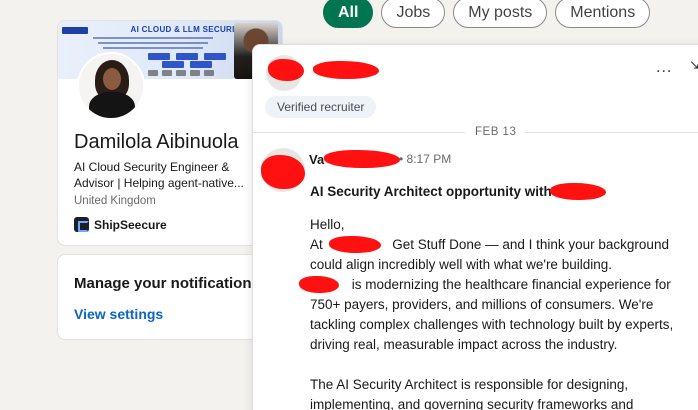  Describe the element at coordinates (327, 224) in the screenshot. I see `message-greeting: Hello,` at that location.